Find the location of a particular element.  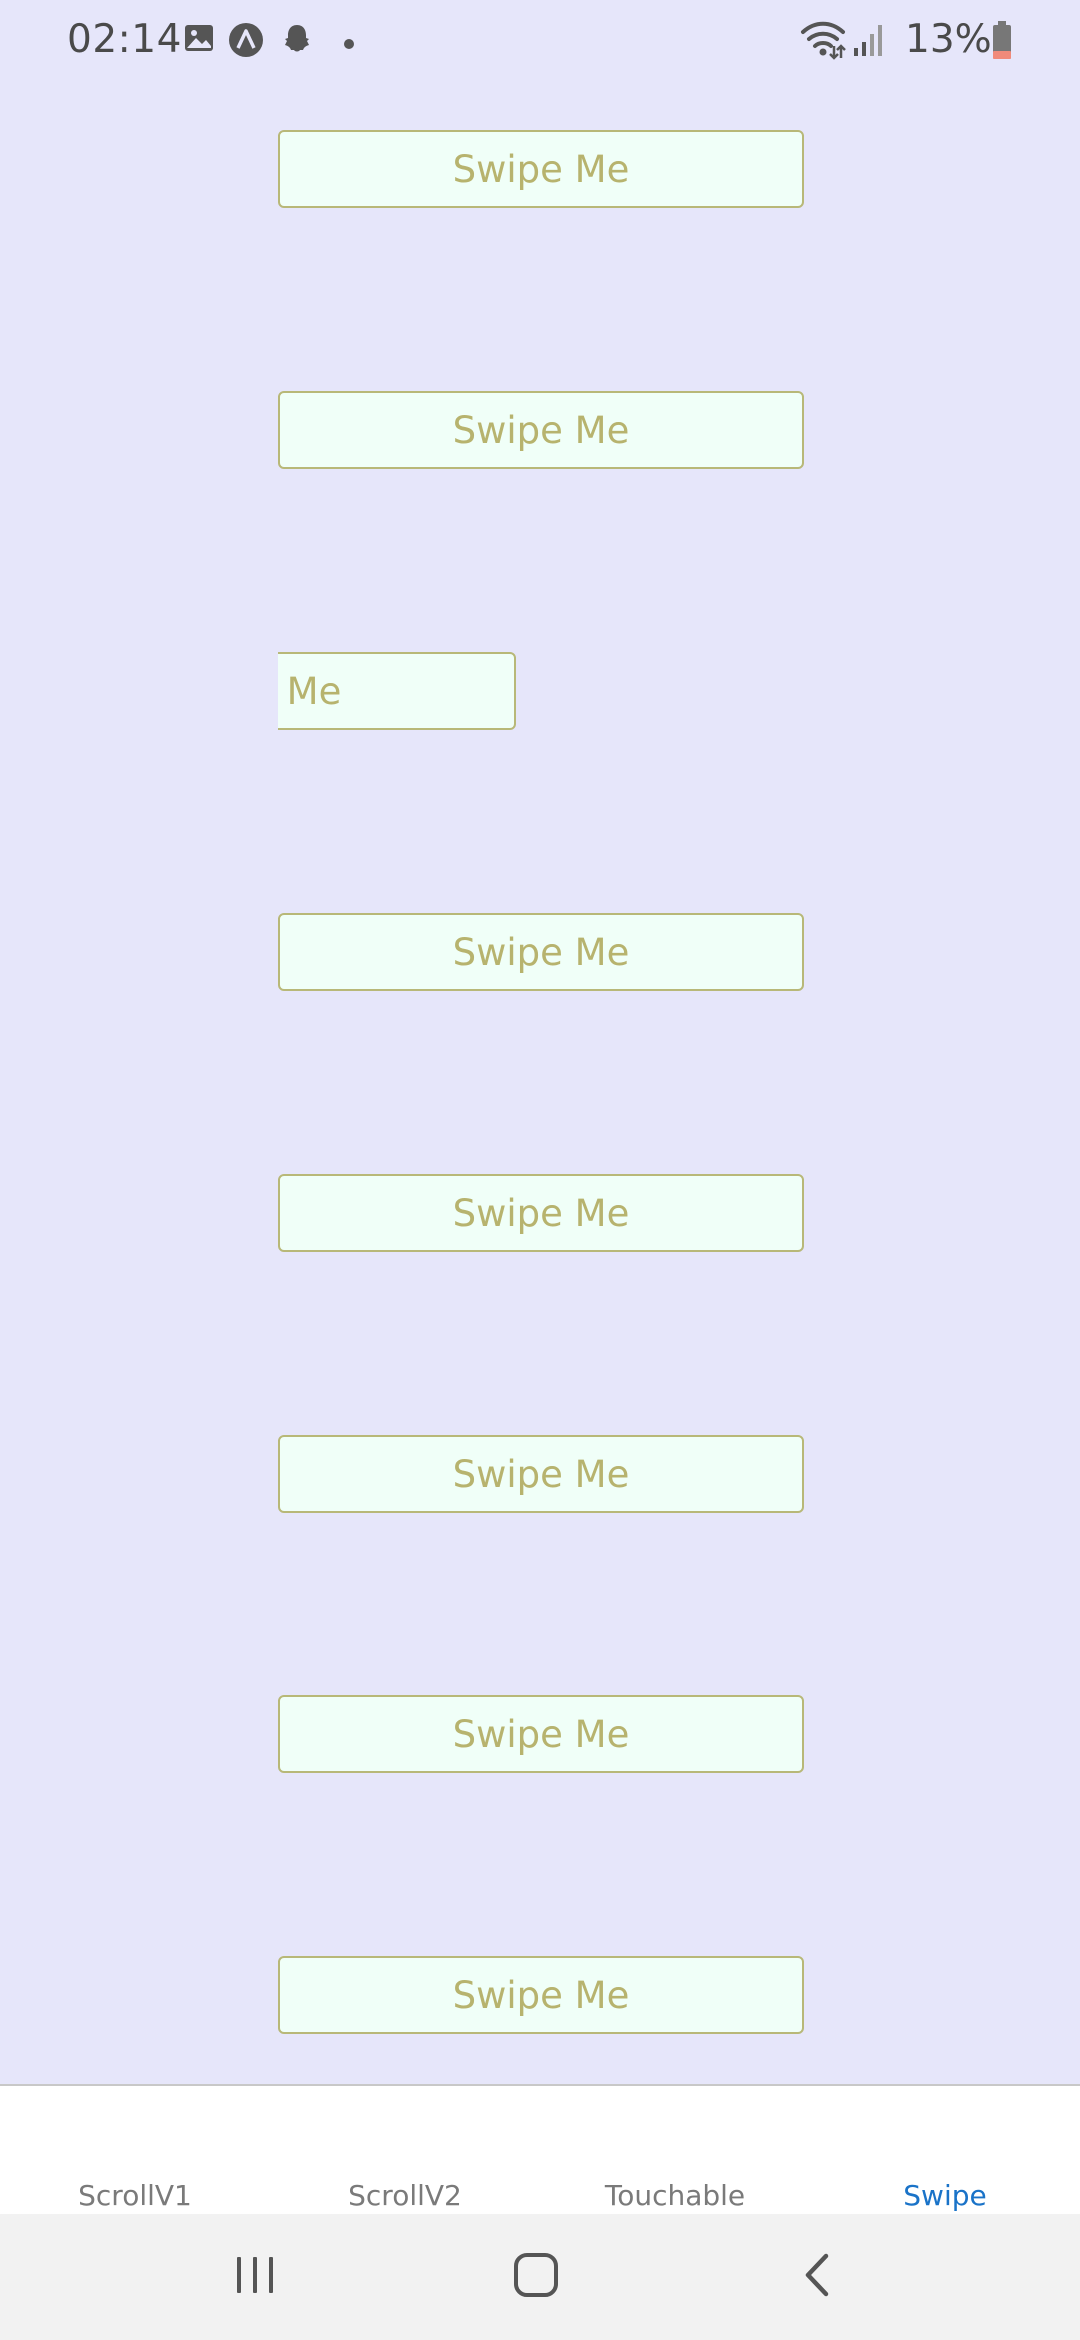

recents-icon is located at coordinates (255, 2277).